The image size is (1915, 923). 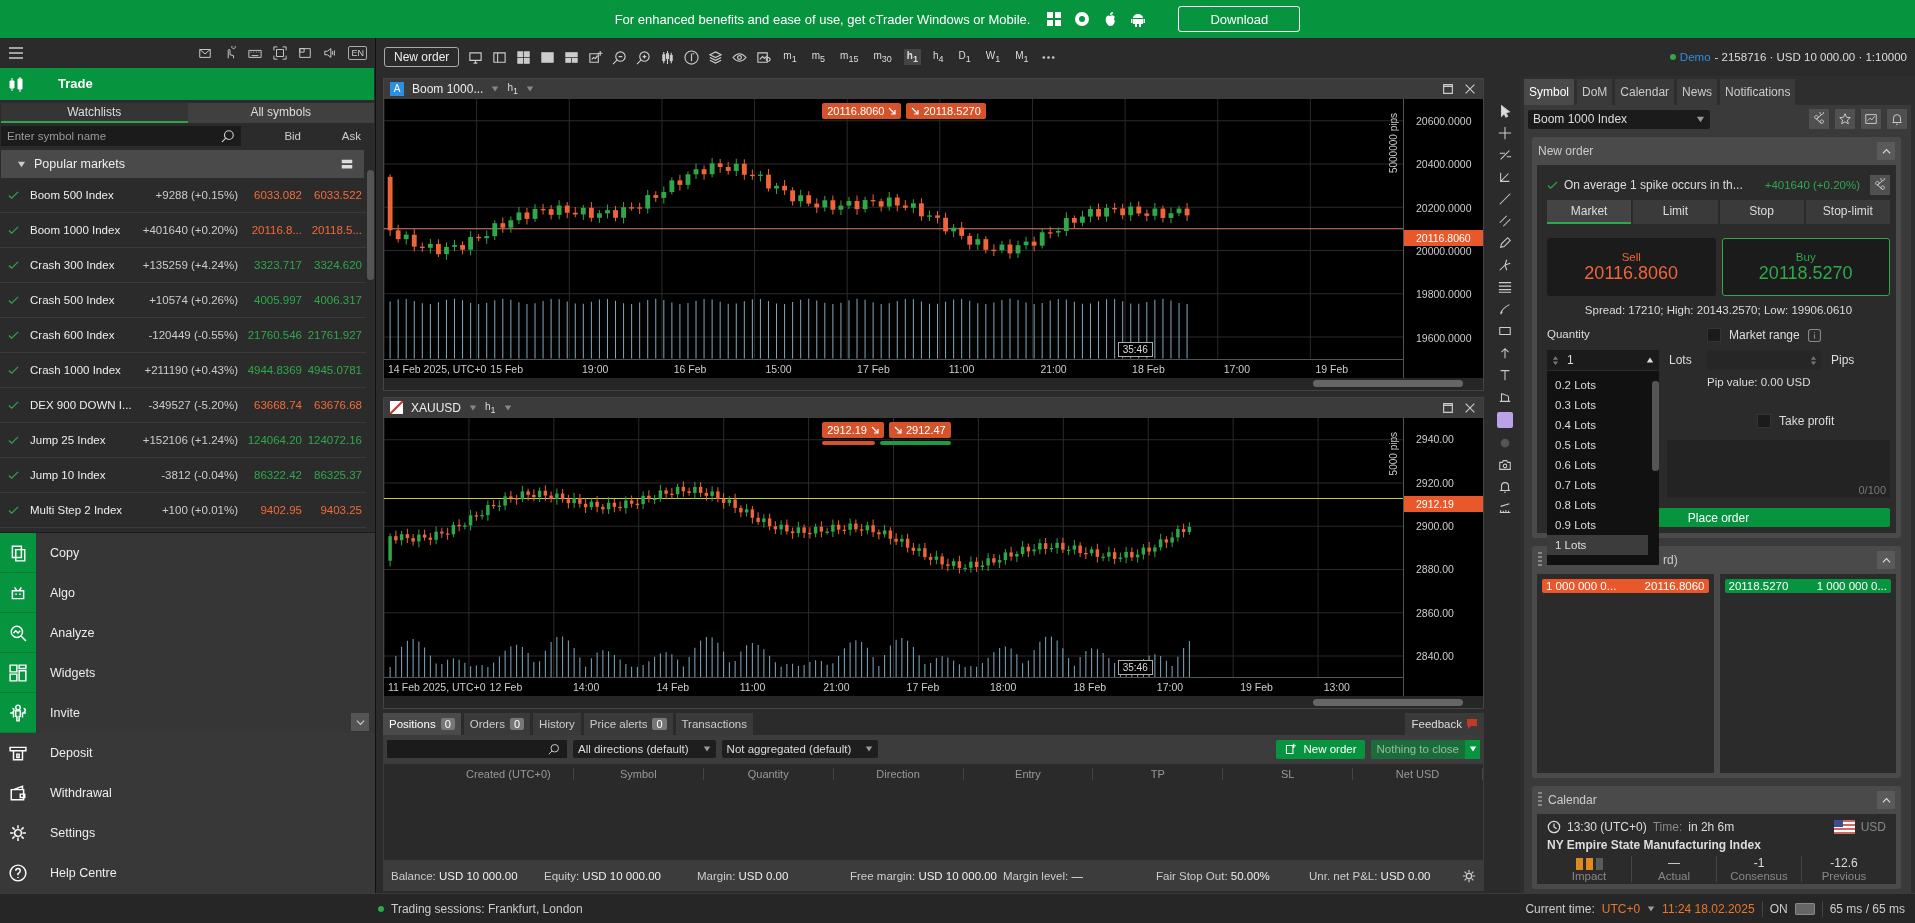 I want to click on nav-item: Copy, so click(x=187, y=553).